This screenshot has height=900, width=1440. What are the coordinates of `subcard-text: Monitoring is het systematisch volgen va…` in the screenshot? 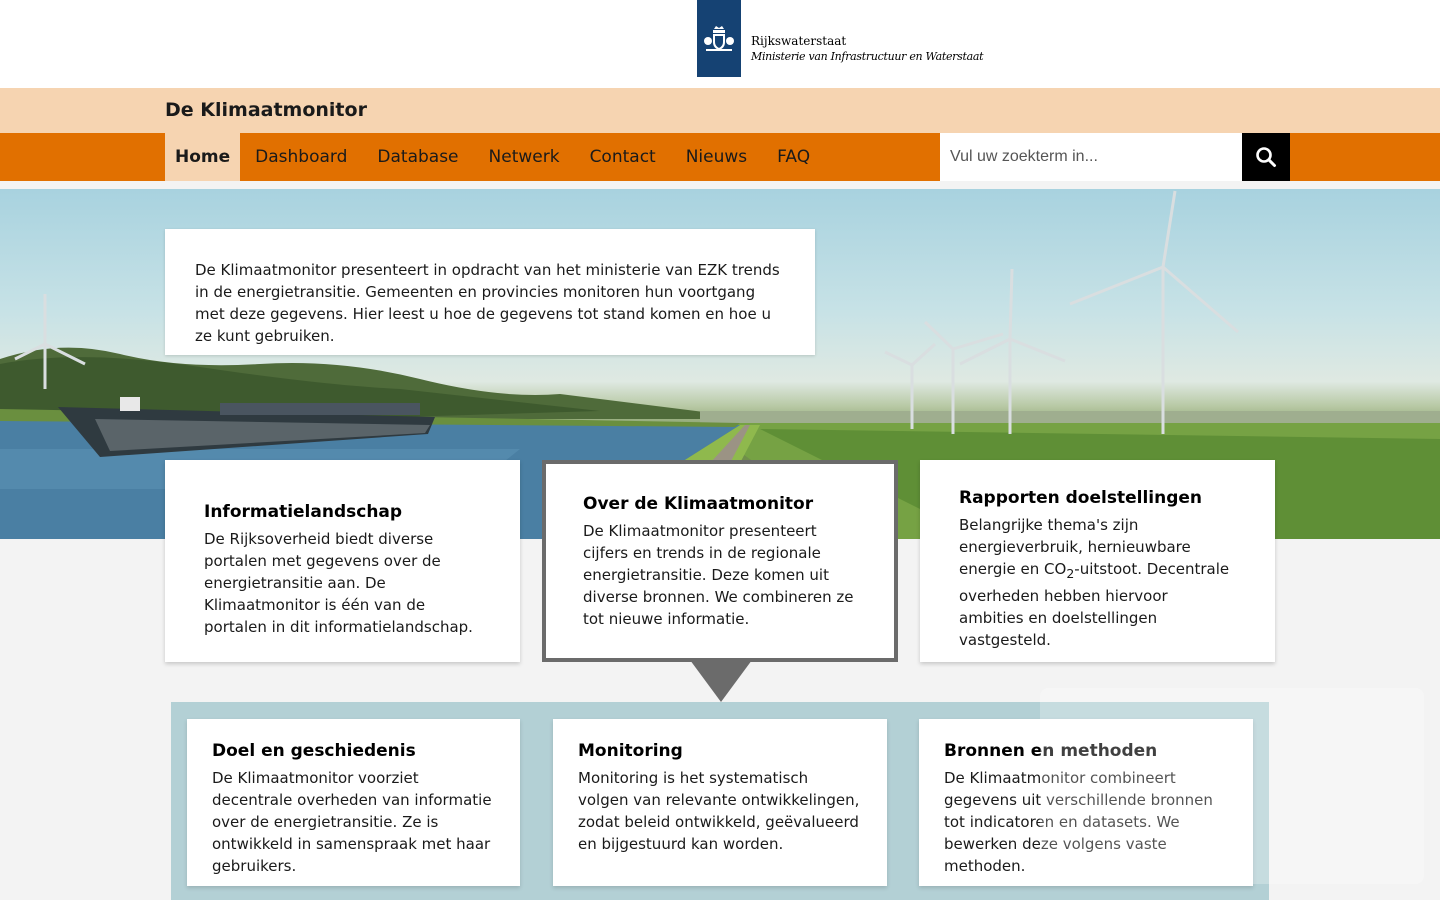 It's located at (719, 811).